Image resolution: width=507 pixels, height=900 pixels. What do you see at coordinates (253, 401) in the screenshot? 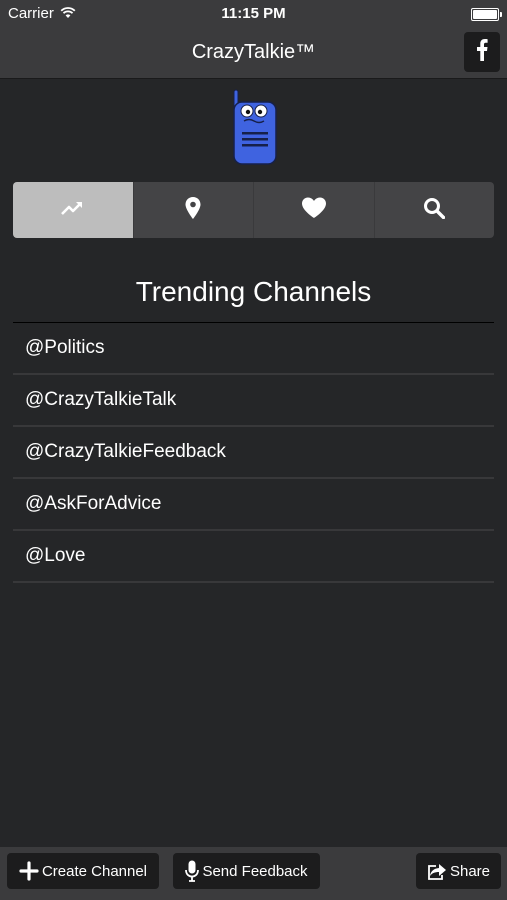
I see `channel-item: @CrazyTalkieTalk` at bounding box center [253, 401].